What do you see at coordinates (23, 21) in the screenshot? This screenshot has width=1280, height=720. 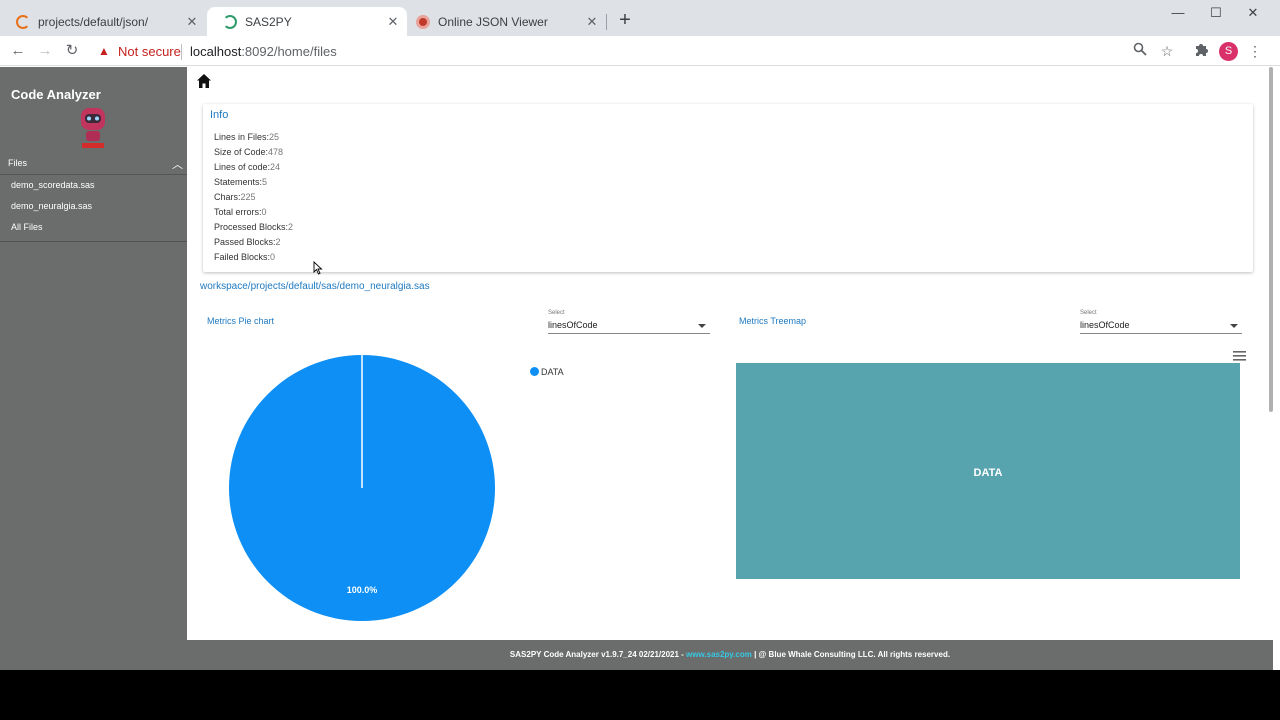 I see `loading-favicon-icon` at bounding box center [23, 21].